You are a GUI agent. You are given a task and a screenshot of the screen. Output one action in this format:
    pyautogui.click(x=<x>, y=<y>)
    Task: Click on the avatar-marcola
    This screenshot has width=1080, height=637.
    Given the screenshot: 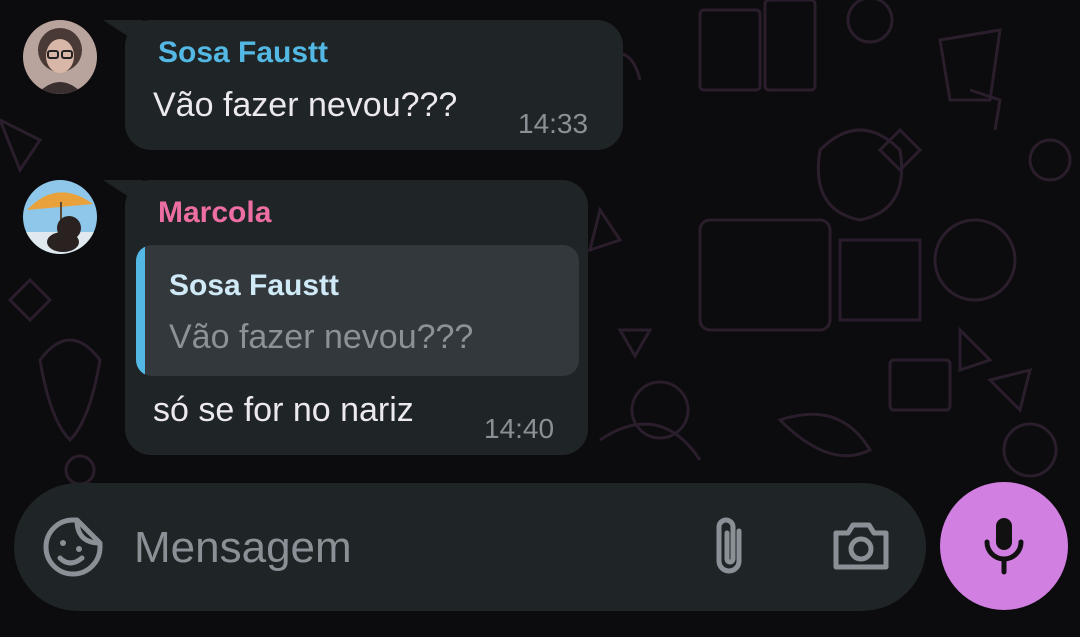 What is the action you would take?
    pyautogui.click(x=60, y=217)
    